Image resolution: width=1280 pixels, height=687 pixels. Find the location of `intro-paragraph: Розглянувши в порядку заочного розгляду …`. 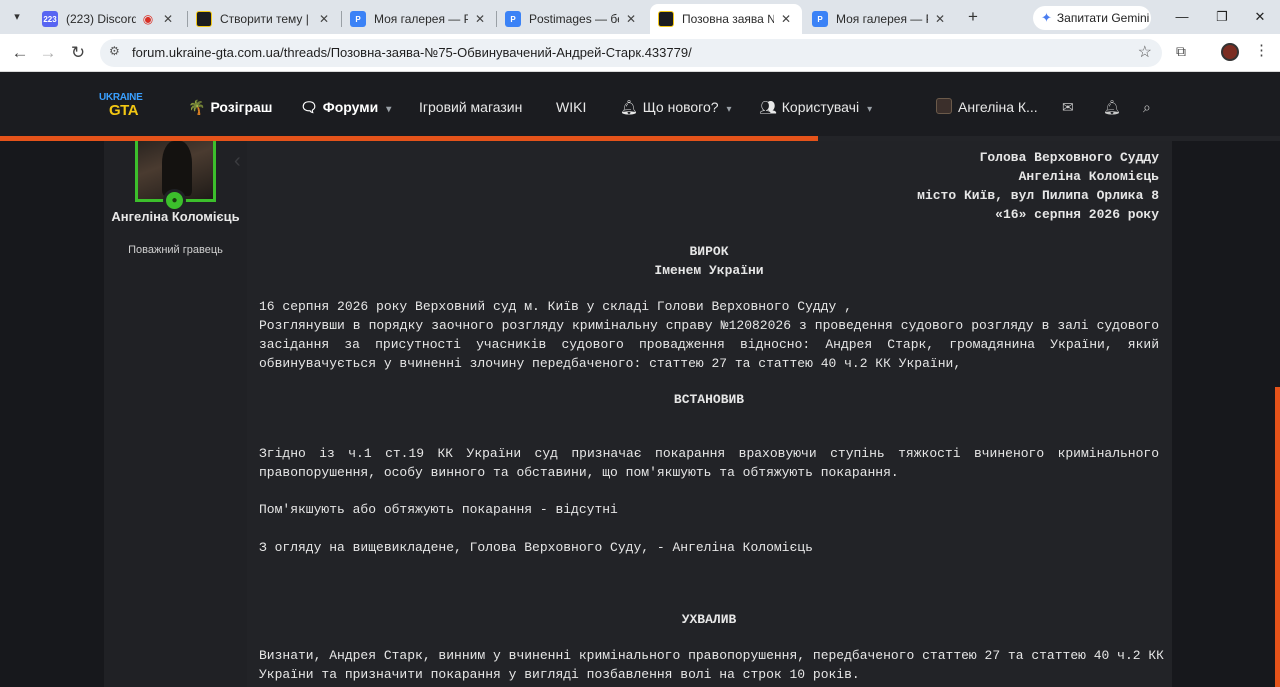

intro-paragraph: Розглянувши в порядку заочного розгляду … is located at coordinates (709, 344).